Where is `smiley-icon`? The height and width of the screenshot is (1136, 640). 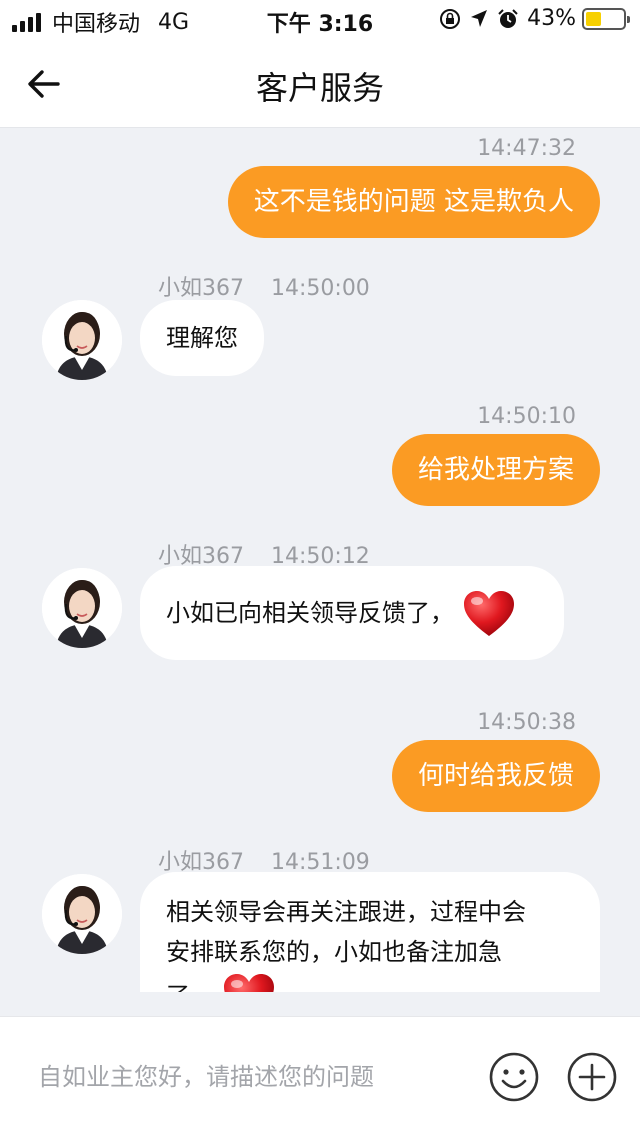
smiley-icon is located at coordinates (514, 1077).